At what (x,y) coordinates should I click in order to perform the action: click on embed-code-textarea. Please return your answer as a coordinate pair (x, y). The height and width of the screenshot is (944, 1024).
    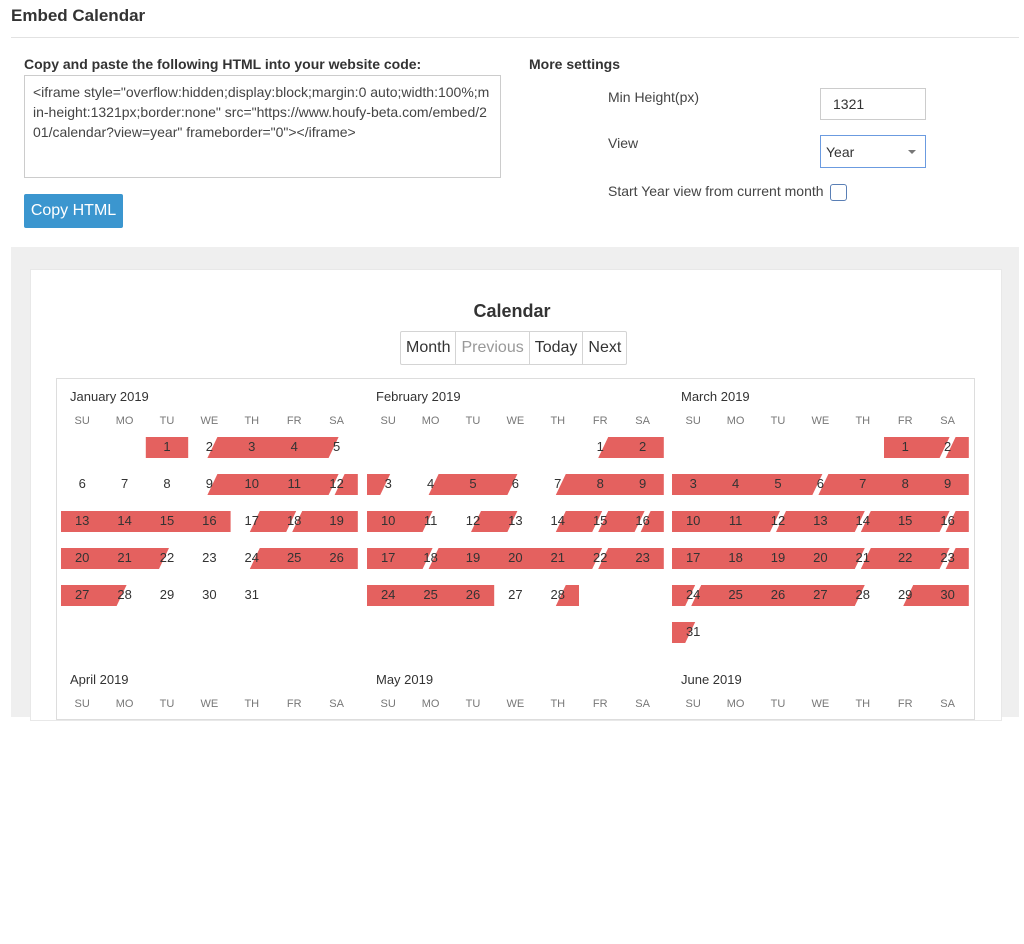
    Looking at the image, I should click on (262, 126).